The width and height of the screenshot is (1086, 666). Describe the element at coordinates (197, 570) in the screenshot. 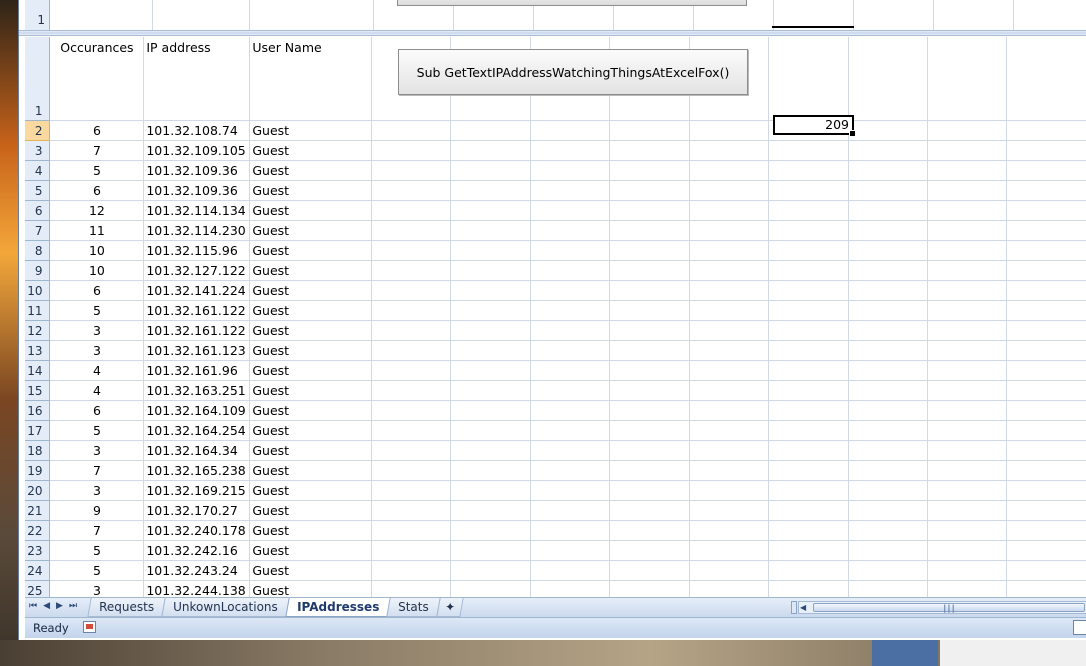

I see `cell-ip-address: 101.32.243.24` at that location.